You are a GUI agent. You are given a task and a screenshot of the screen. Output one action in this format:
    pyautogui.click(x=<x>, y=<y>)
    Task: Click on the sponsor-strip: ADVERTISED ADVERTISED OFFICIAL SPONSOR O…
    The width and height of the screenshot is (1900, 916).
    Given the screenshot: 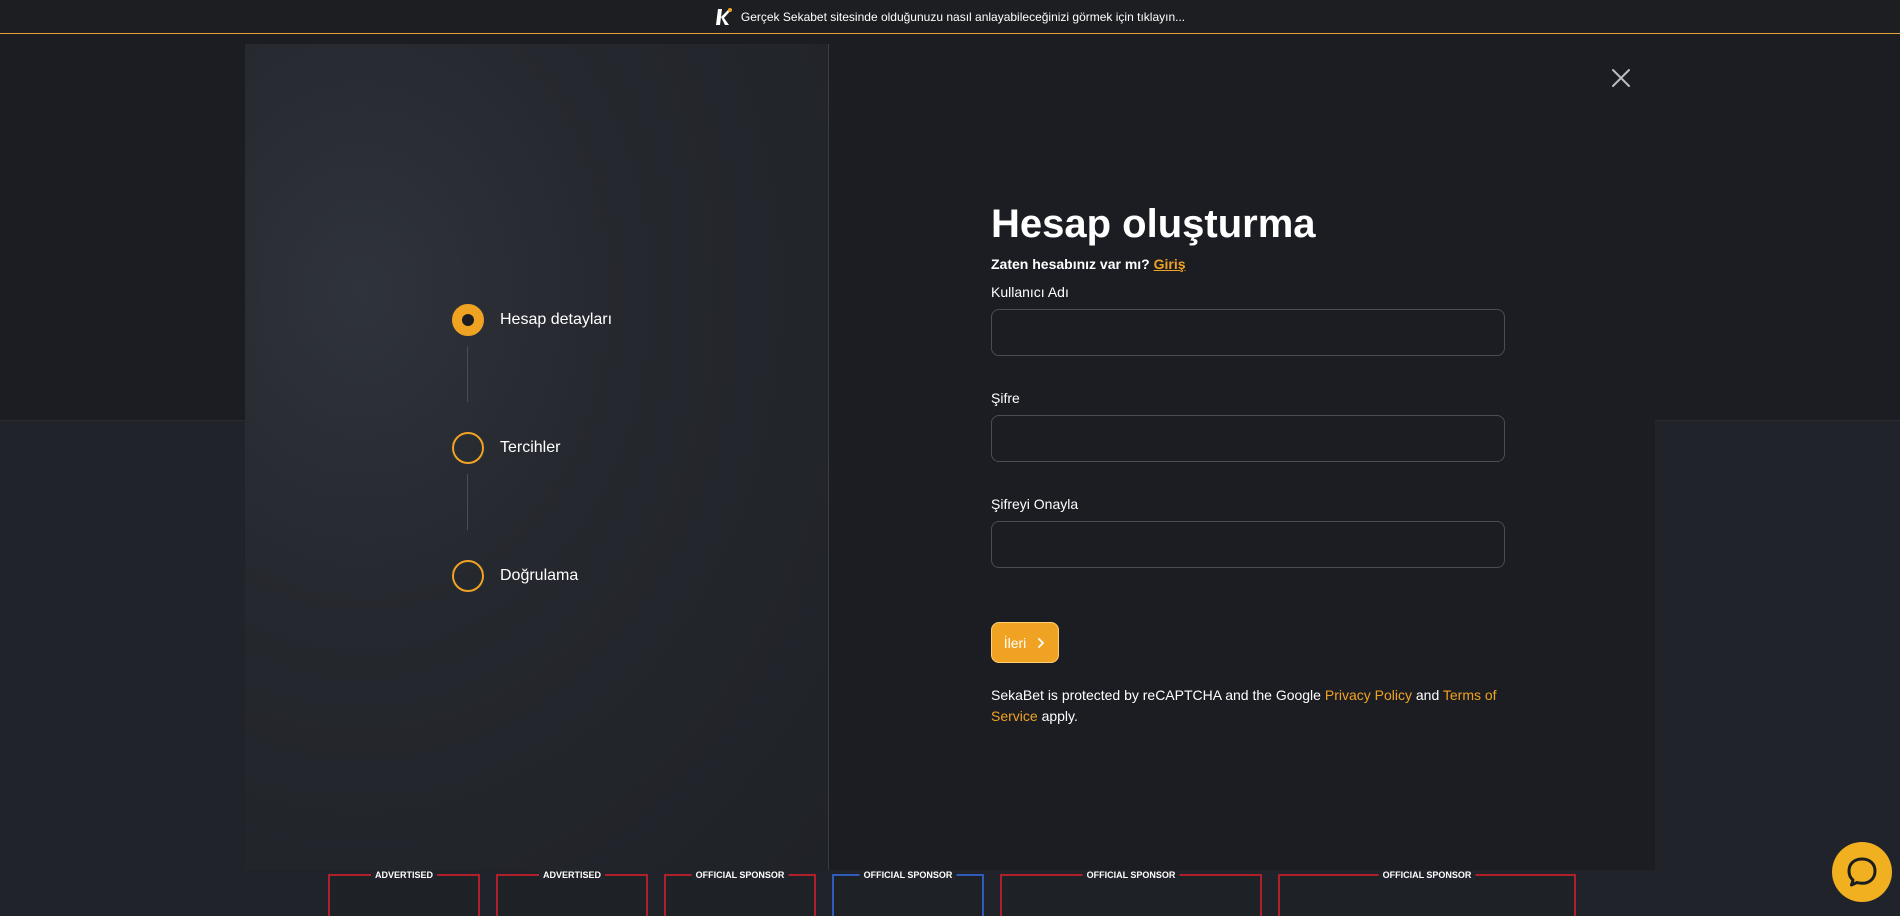 What is the action you would take?
    pyautogui.click(x=960, y=893)
    